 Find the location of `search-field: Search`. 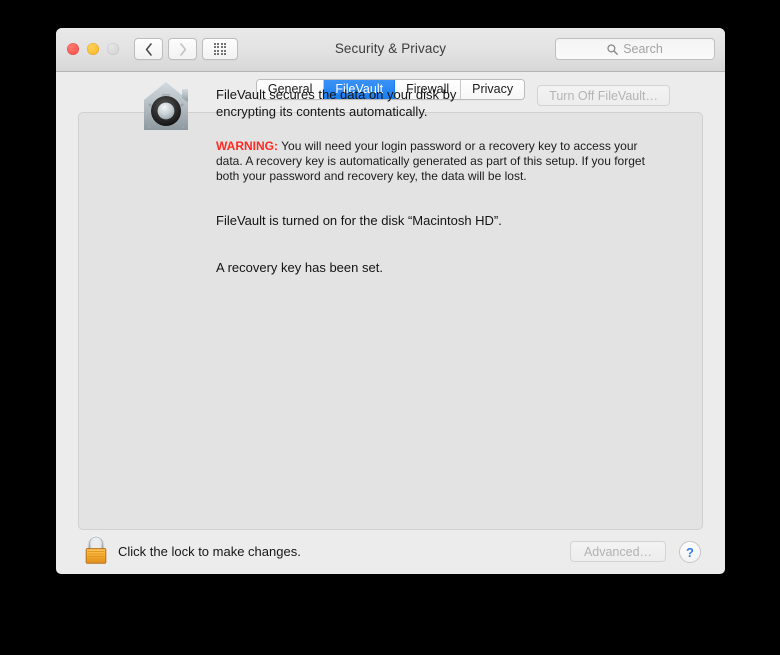

search-field: Search is located at coordinates (635, 49).